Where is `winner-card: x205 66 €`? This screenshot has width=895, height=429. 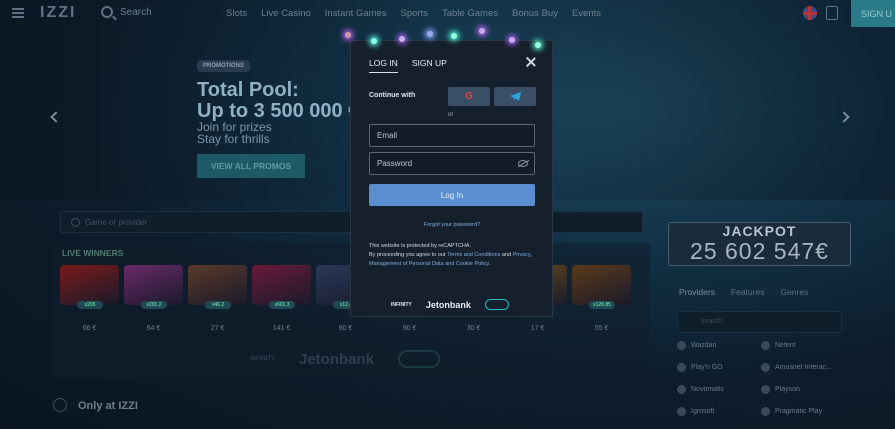 winner-card: x205 66 € is located at coordinates (89, 298).